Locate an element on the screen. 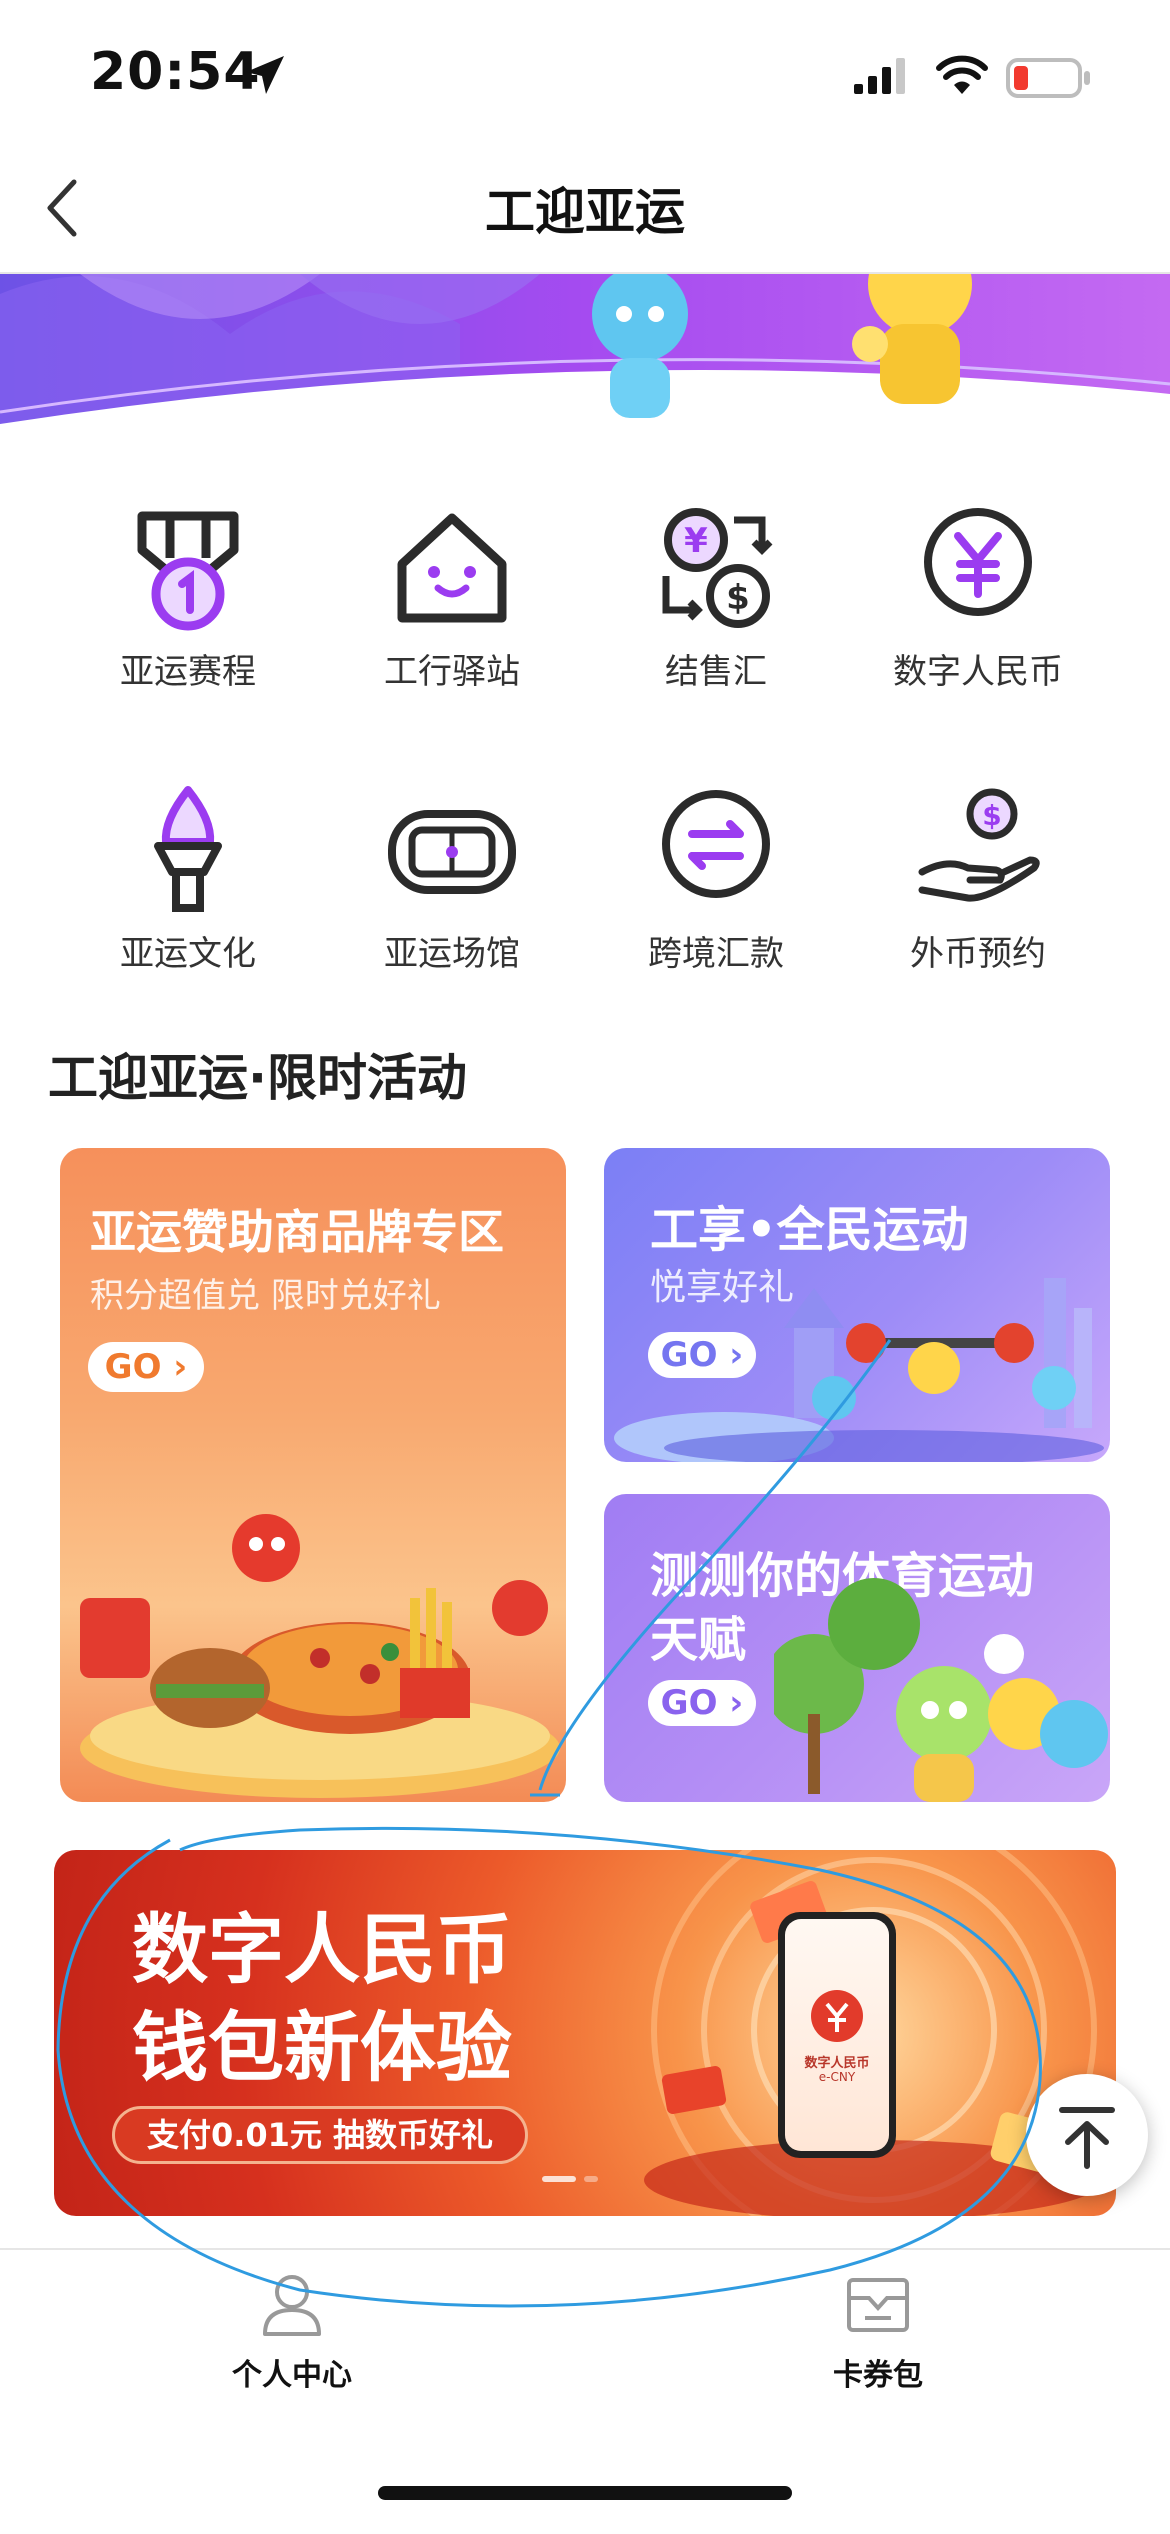 This screenshot has height=2534, width=1170. home-indicator is located at coordinates (585, 2493).